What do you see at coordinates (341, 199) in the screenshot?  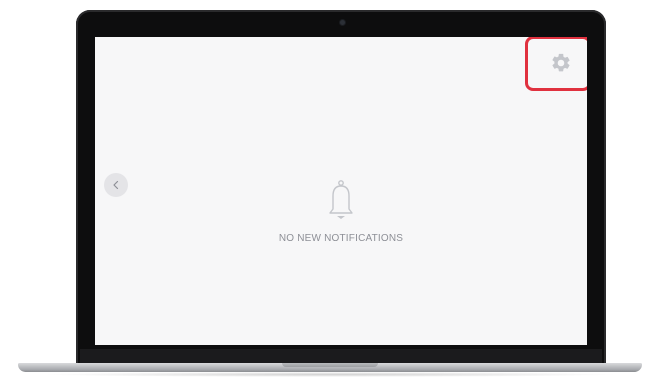 I see `bell-icon` at bounding box center [341, 199].